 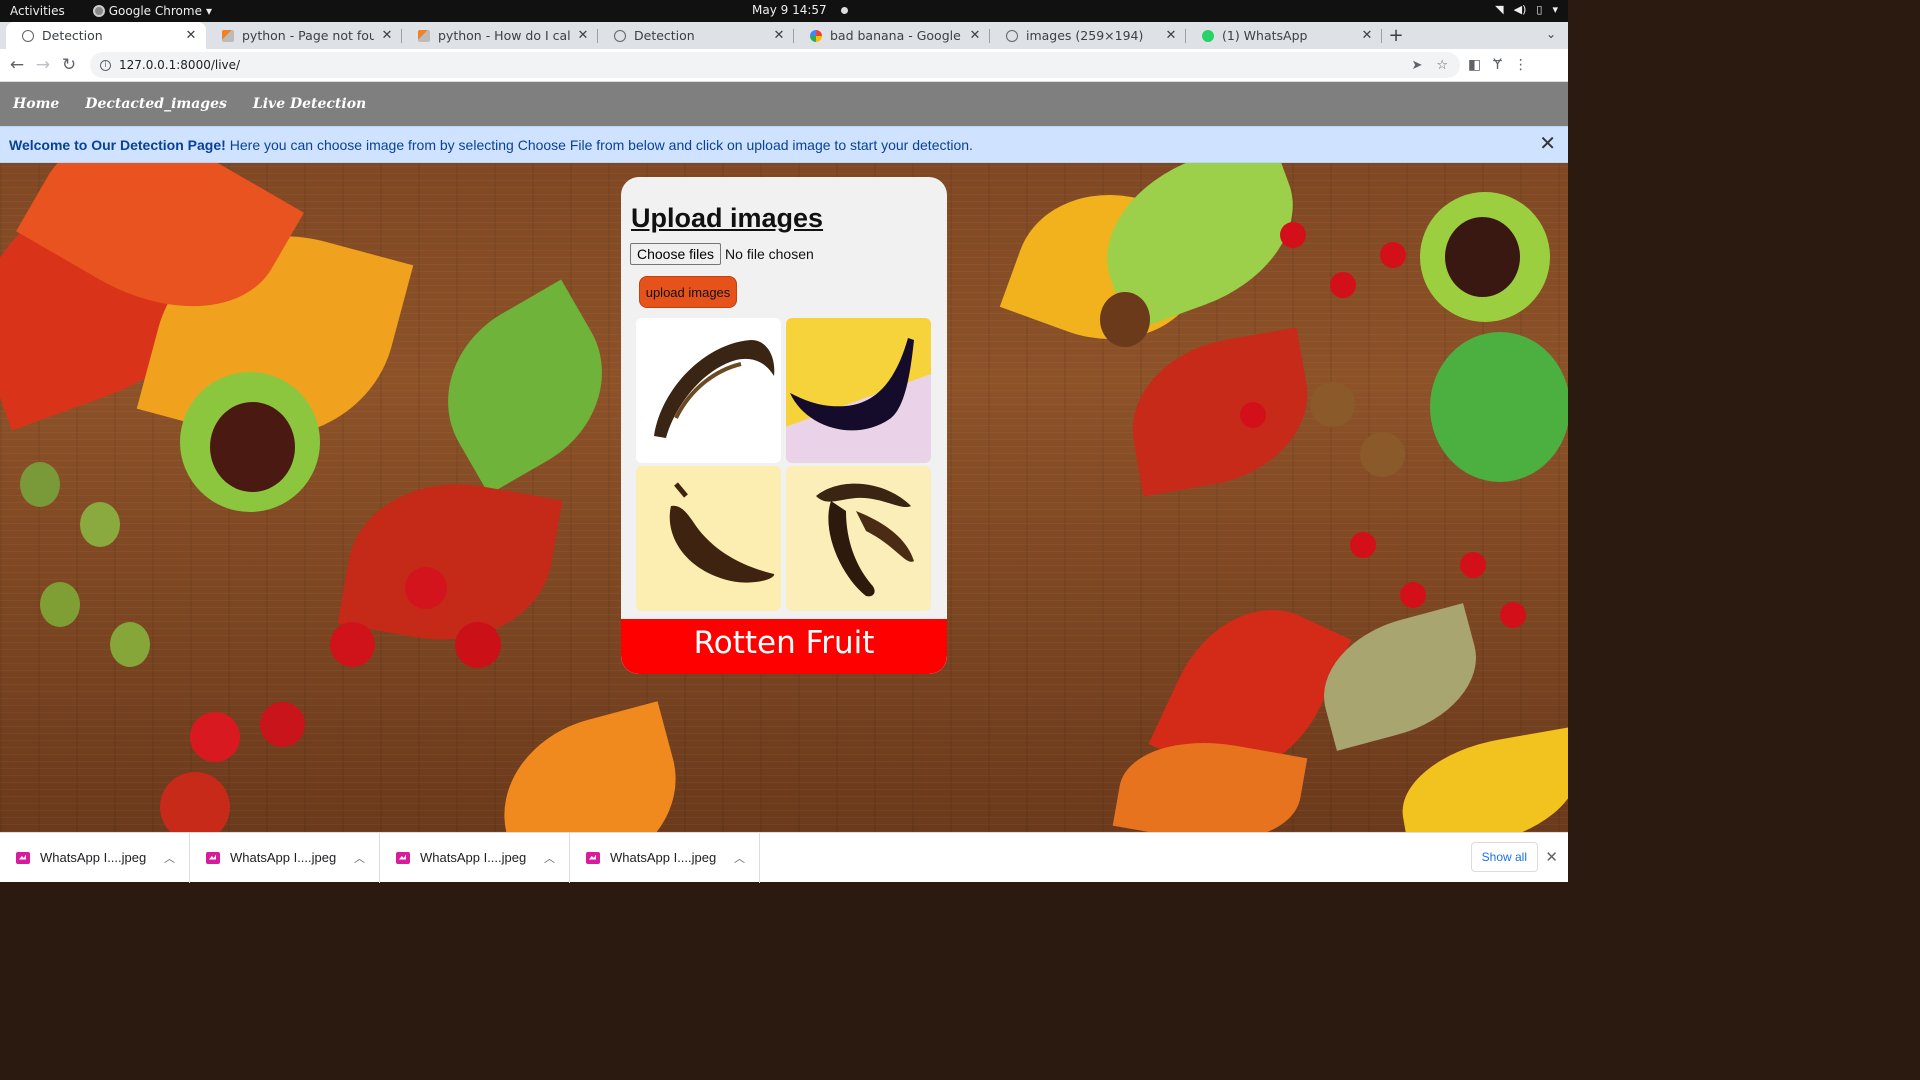 What do you see at coordinates (784, 104) in the screenshot?
I see `site-navbar: Home Dectacted_images Live Detection` at bounding box center [784, 104].